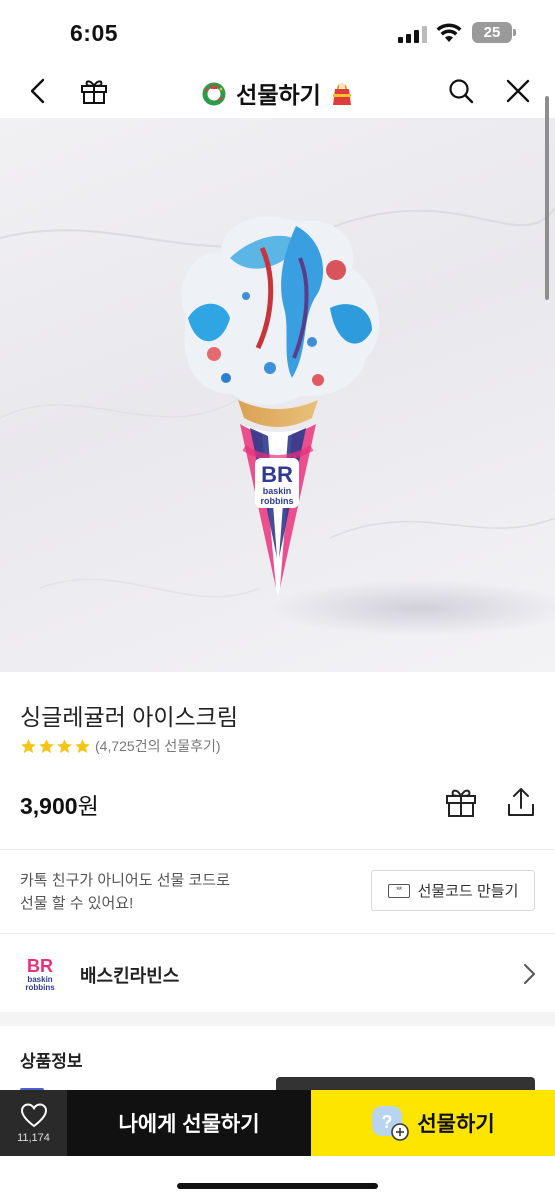 This screenshot has height=1200, width=555. What do you see at coordinates (277, 32) in the screenshot?
I see `status-bar: 6:05 25` at bounding box center [277, 32].